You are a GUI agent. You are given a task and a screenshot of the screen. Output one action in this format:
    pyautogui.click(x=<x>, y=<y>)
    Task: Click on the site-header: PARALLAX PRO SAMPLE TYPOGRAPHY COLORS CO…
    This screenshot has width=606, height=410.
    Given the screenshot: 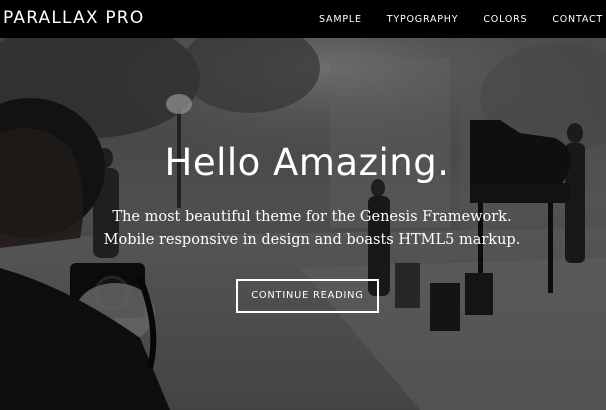 What is the action you would take?
    pyautogui.click(x=303, y=19)
    